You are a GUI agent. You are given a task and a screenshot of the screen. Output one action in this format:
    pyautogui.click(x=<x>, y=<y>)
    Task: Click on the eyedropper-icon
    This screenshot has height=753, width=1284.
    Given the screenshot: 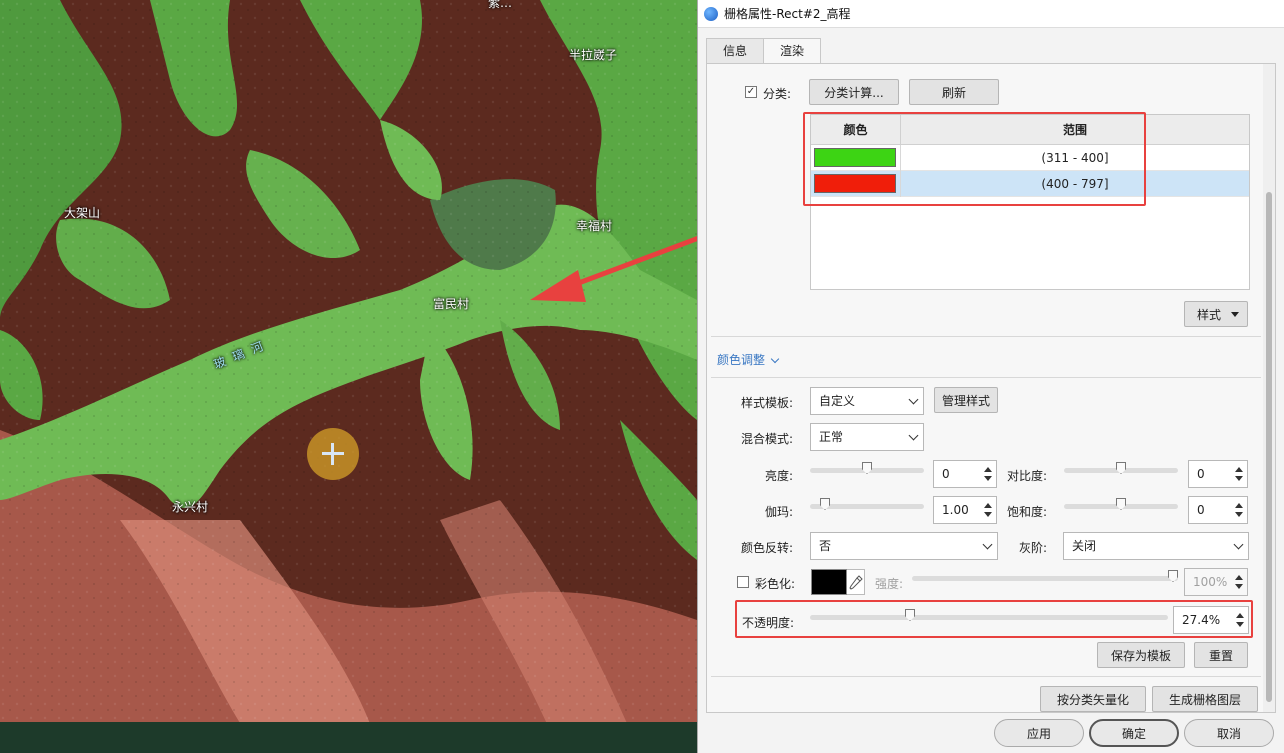 What is the action you would take?
    pyautogui.click(x=856, y=582)
    